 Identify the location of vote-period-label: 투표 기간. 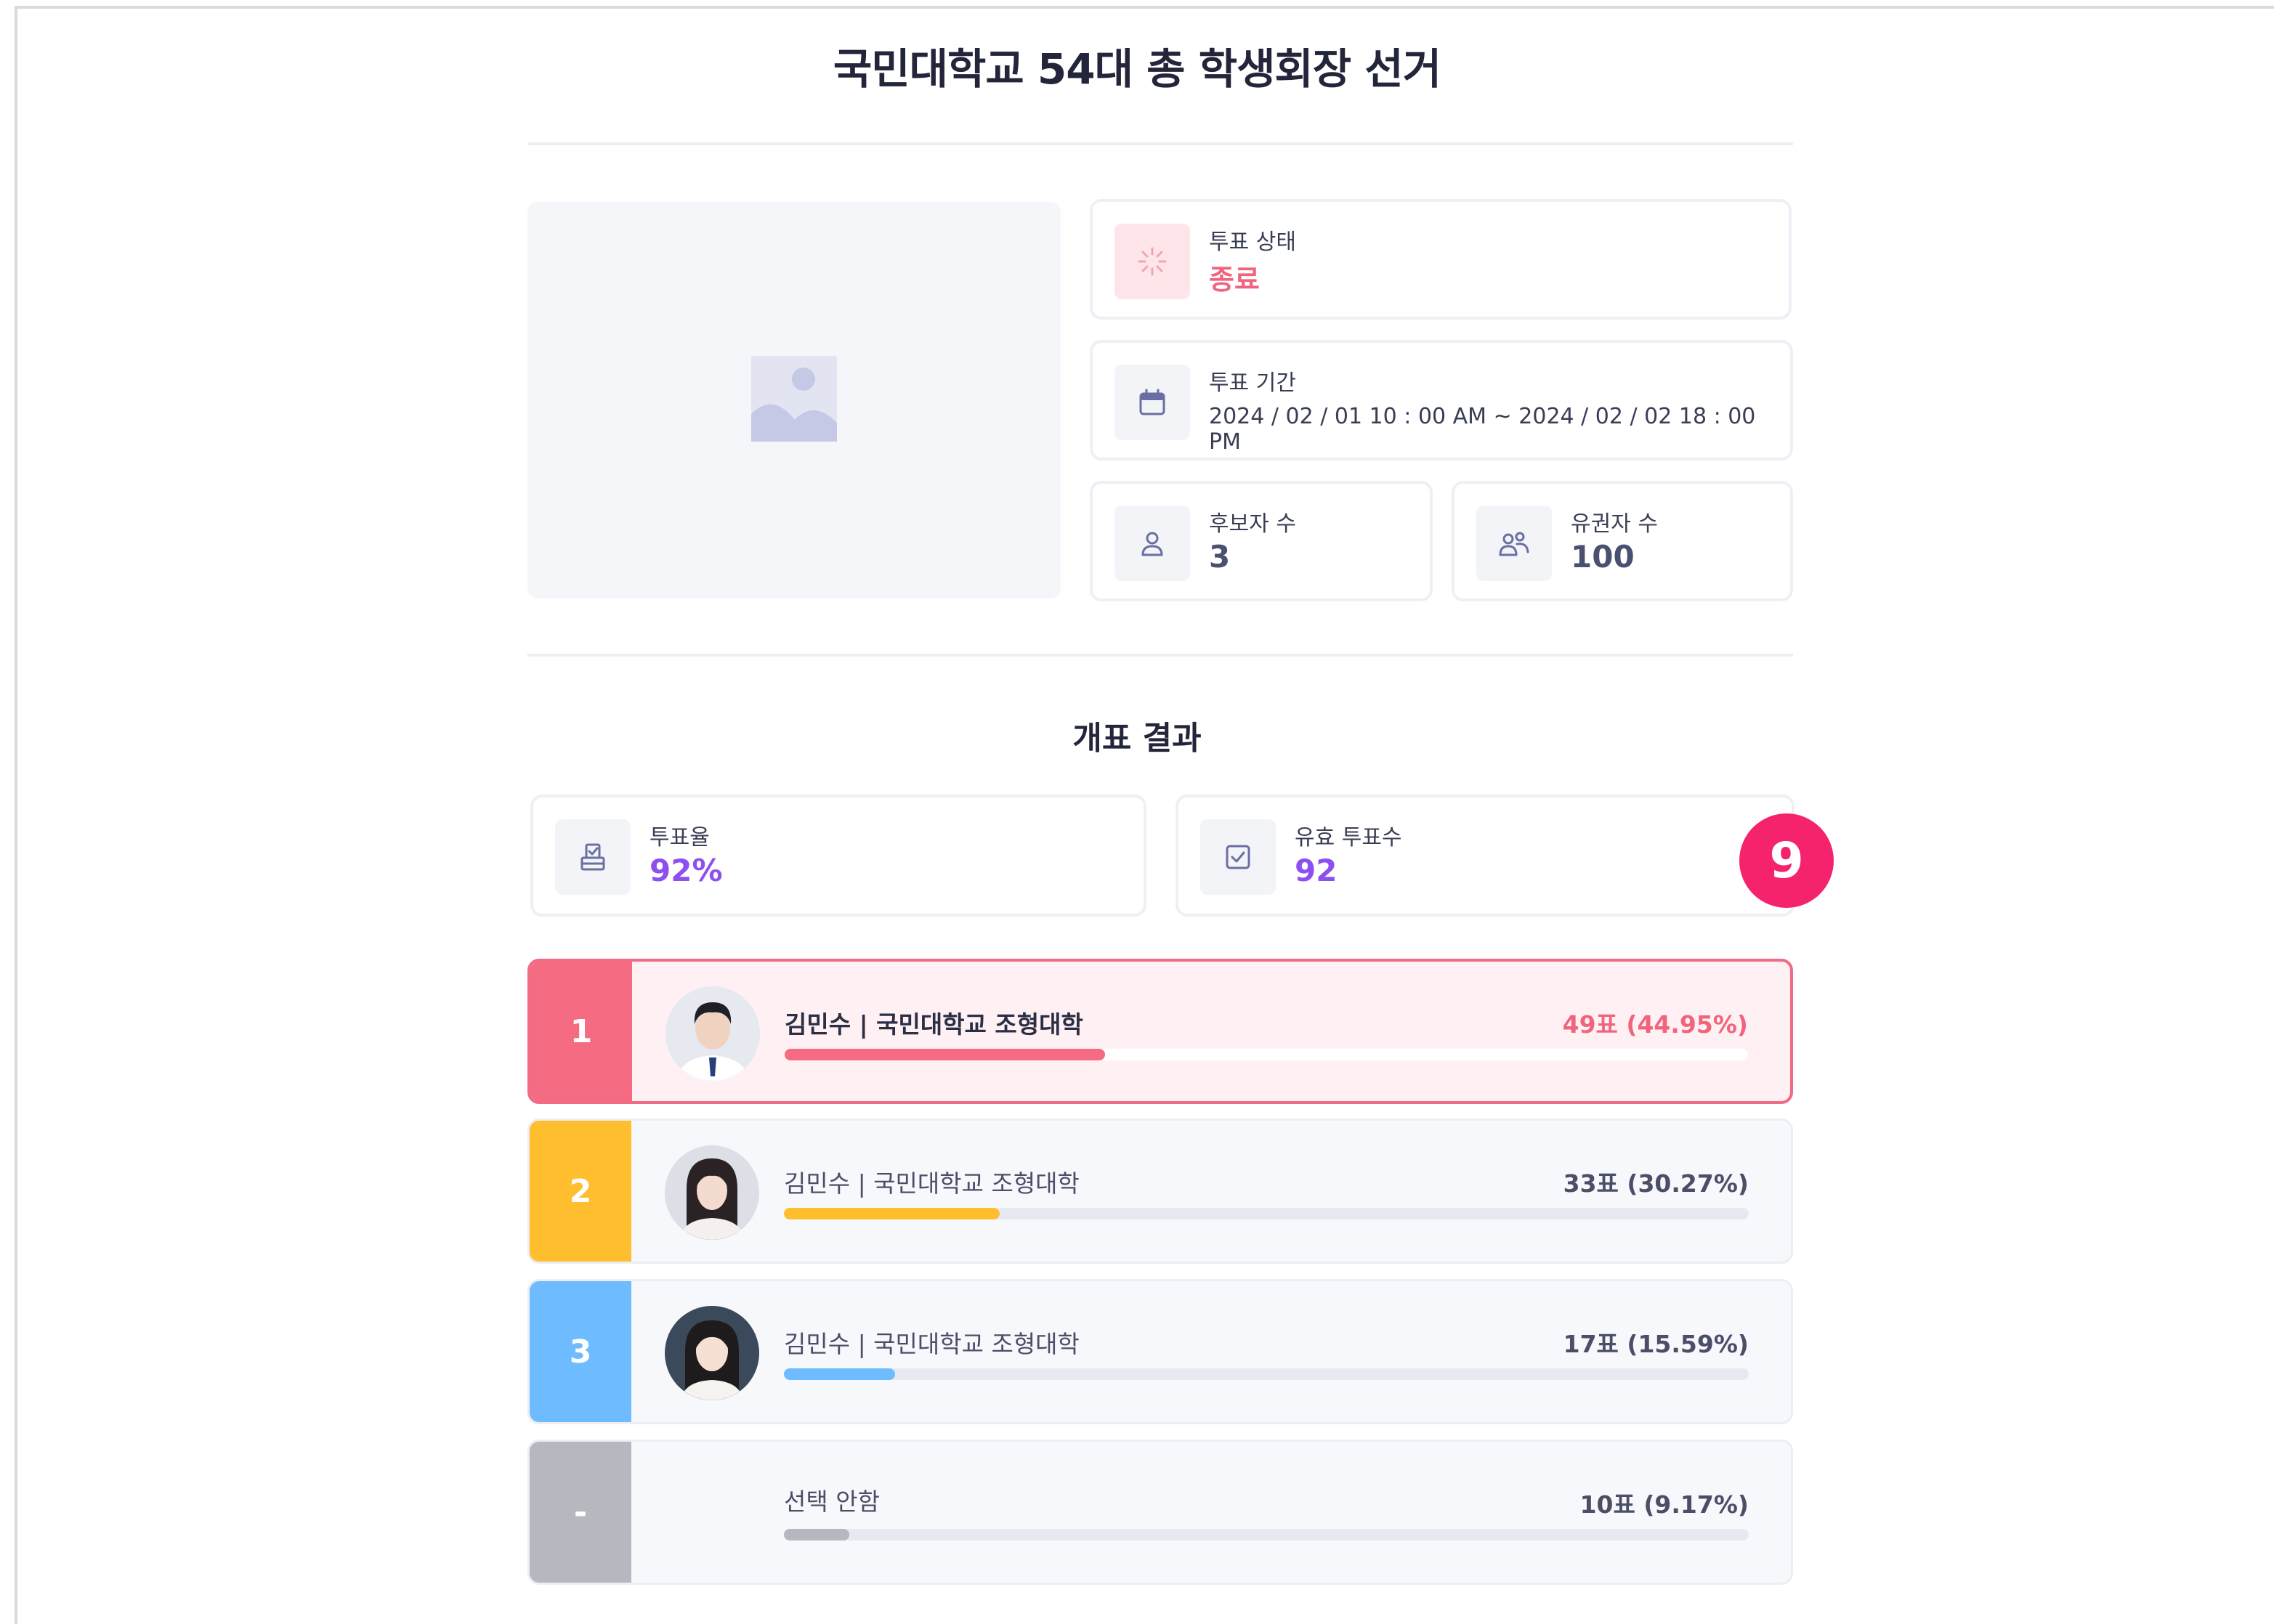
(1252, 383).